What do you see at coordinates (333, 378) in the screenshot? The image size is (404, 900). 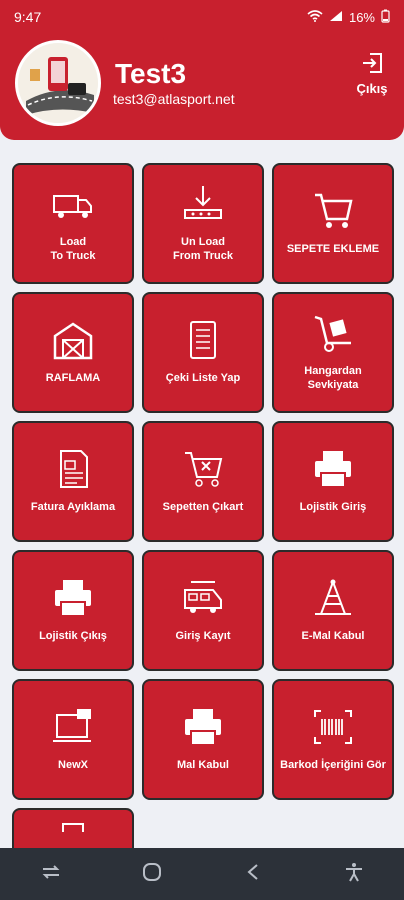 I see `tile-label: Hangardan Sevkiyata` at bounding box center [333, 378].